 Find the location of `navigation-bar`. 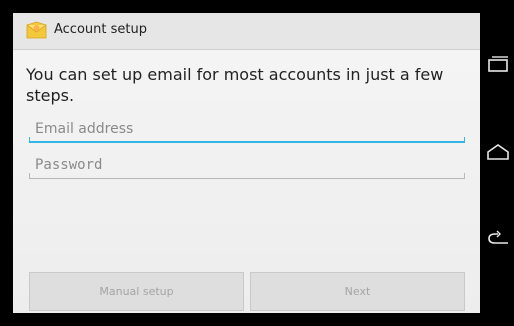

navigation-bar is located at coordinates (497, 163).